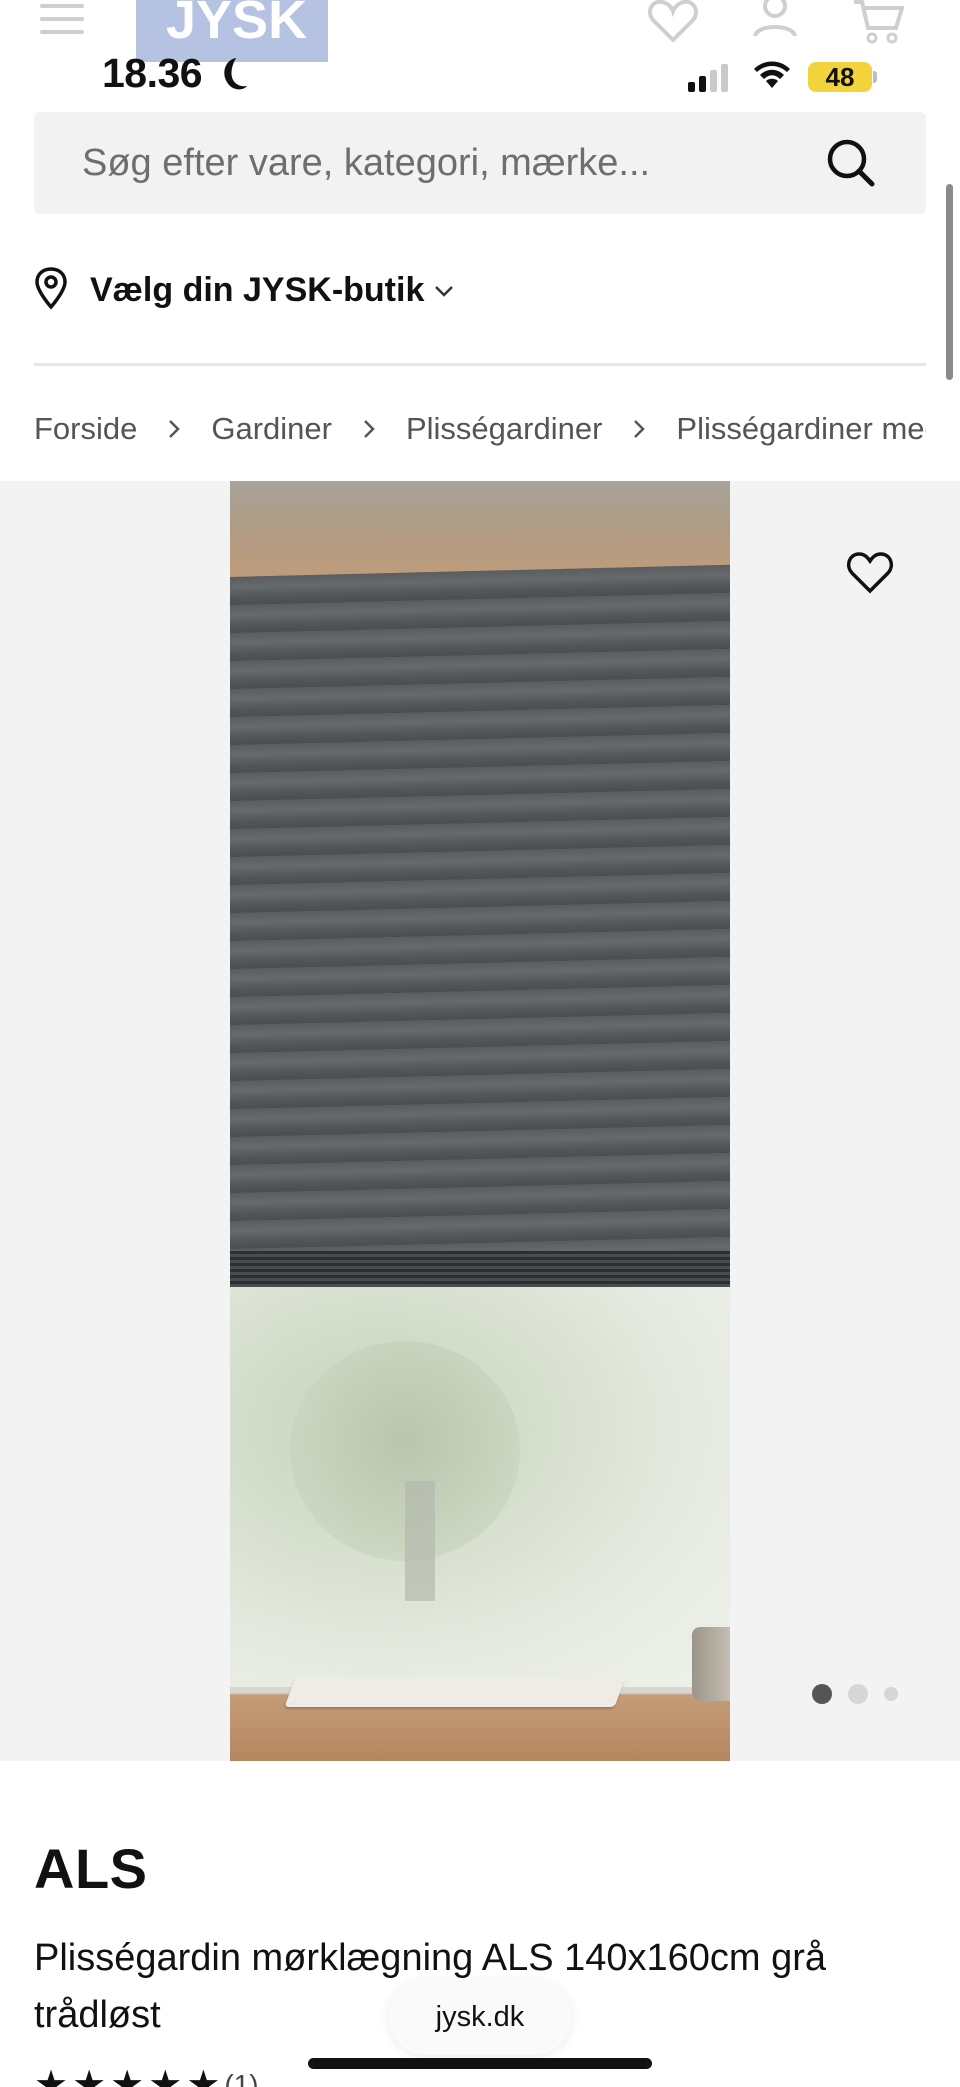 The width and height of the screenshot is (960, 2087). Describe the element at coordinates (775, 20) in the screenshot. I see `user-icon` at that location.